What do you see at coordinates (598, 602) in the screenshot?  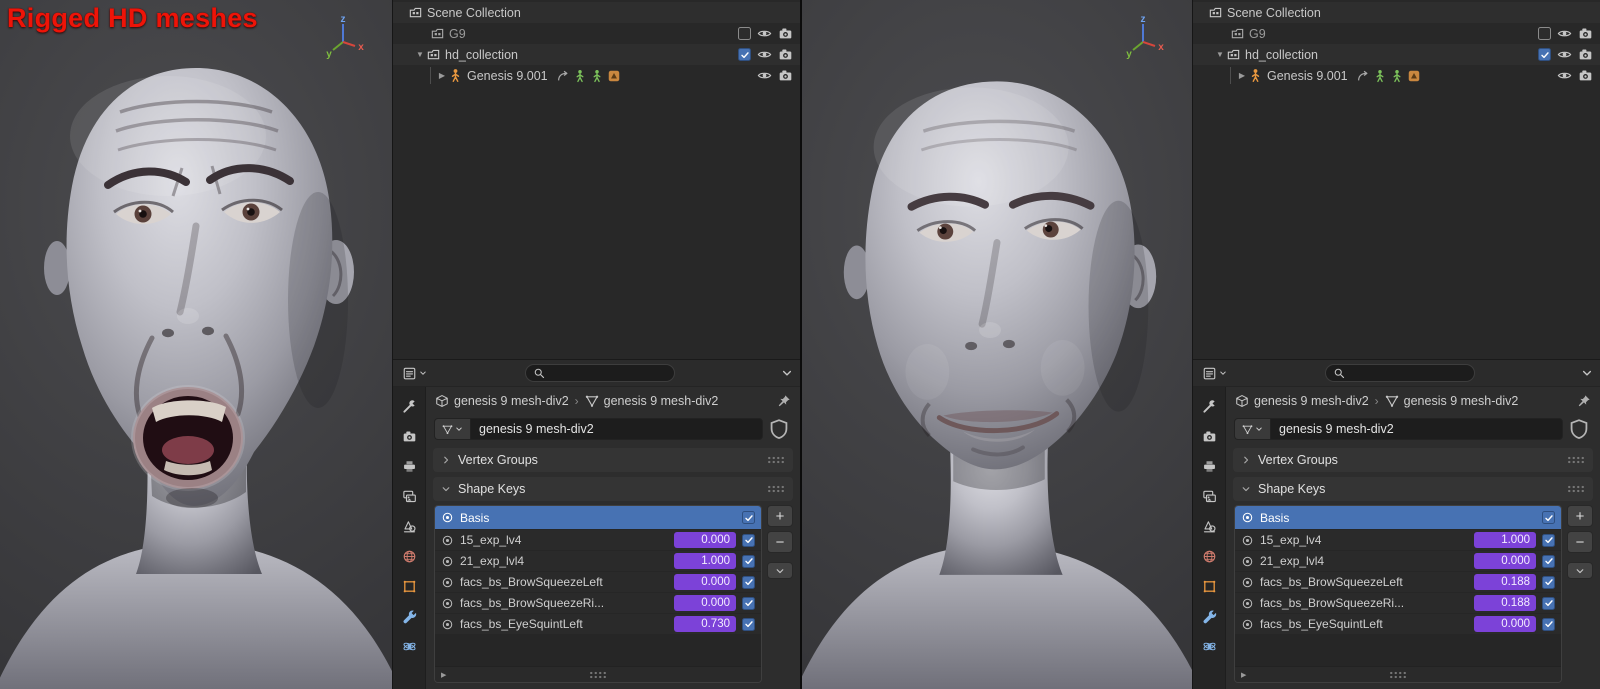 I see `shape-key-row: facs_bs_BrowSqueezeRi... 0.000` at bounding box center [598, 602].